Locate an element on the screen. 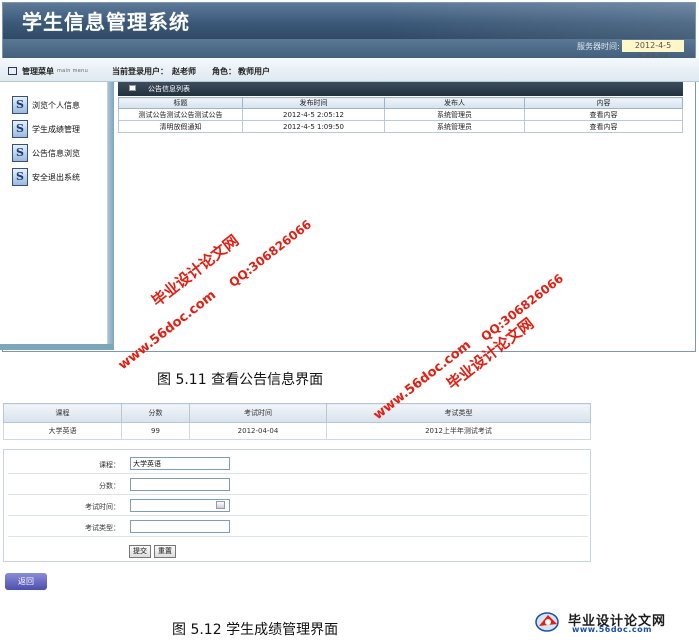 The height and width of the screenshot is (640, 699). form-row-score: 分数： is located at coordinates (298, 485).